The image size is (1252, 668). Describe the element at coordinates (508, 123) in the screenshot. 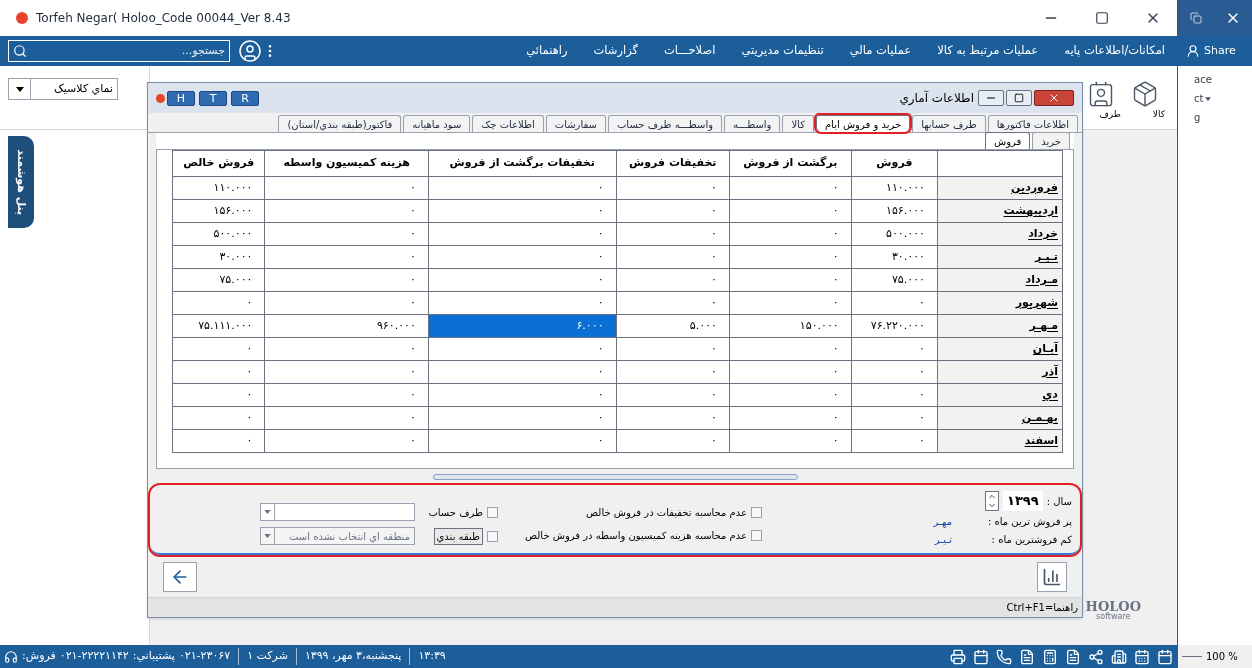

I see `tab: اطلاعات چک` at that location.